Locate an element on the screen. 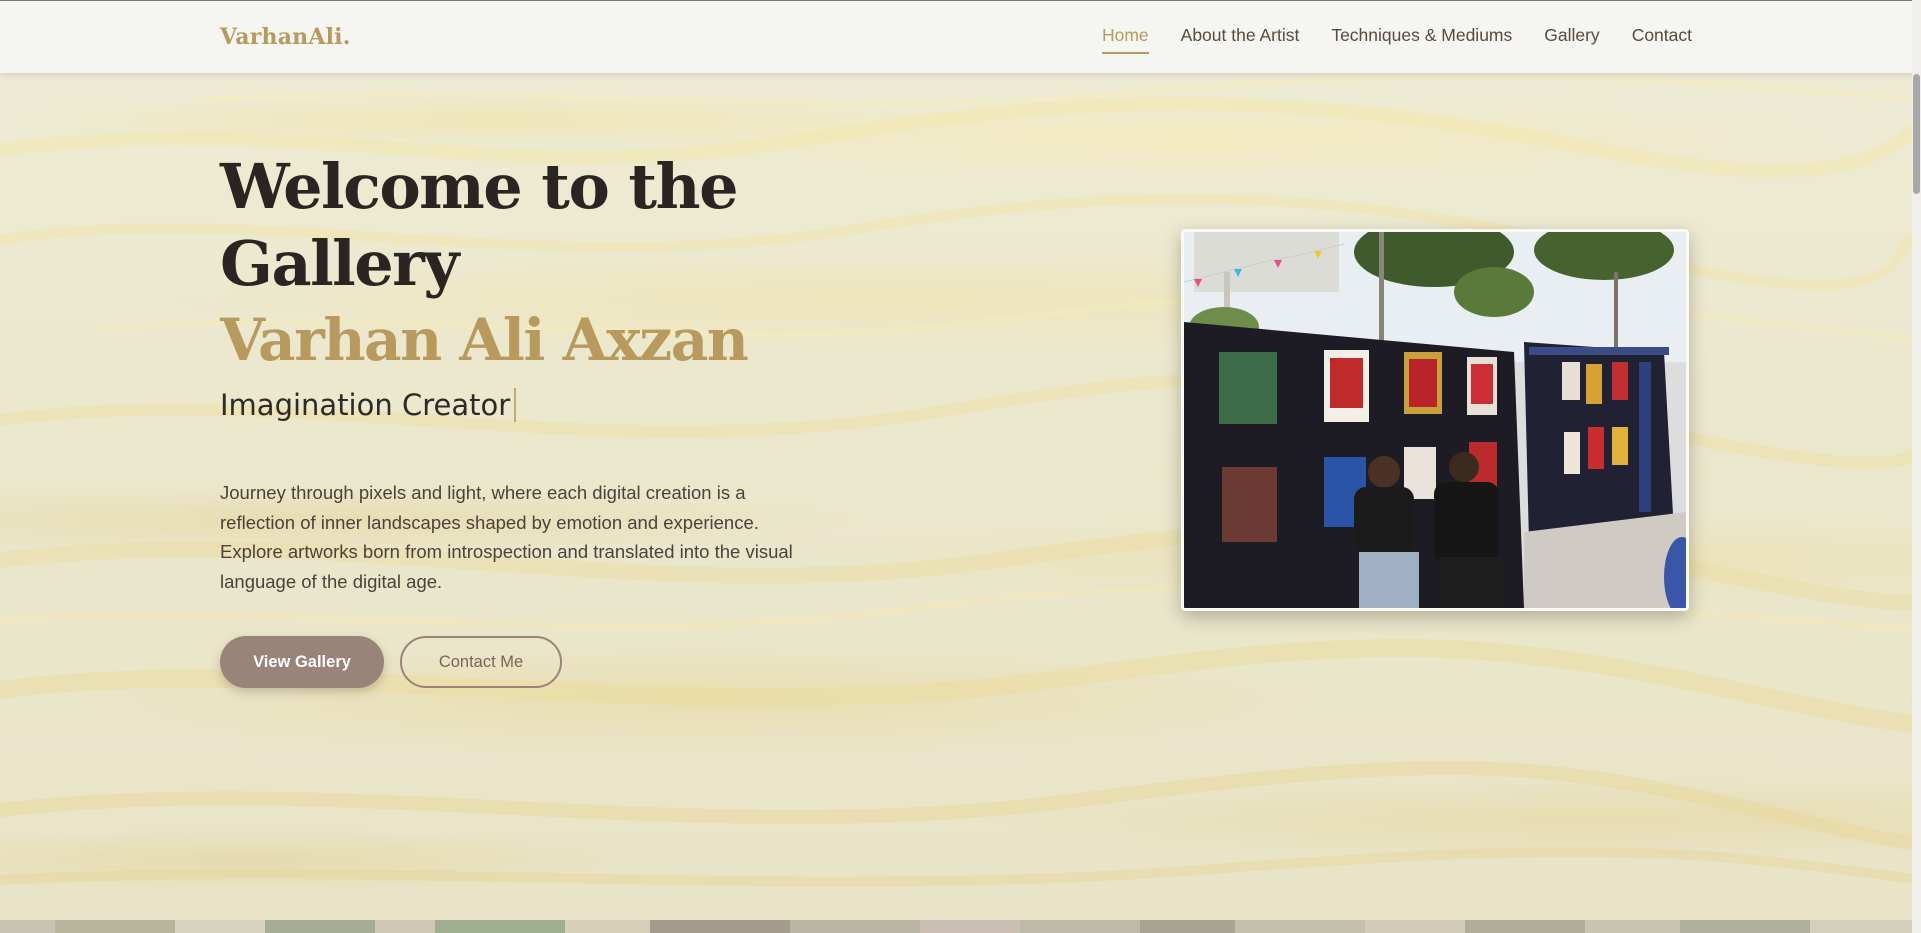 This screenshot has height=933, width=1921. hero-title-line2: Gallery is located at coordinates (339, 263).